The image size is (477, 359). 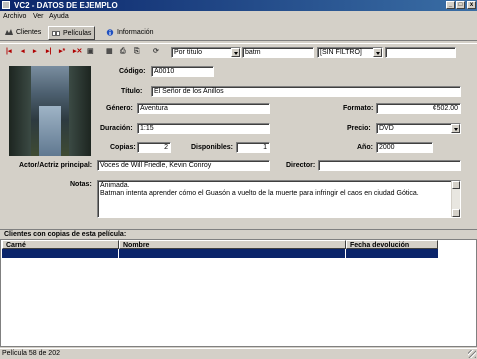 I want to click on last-icon: ▸|, so click(x=48, y=52).